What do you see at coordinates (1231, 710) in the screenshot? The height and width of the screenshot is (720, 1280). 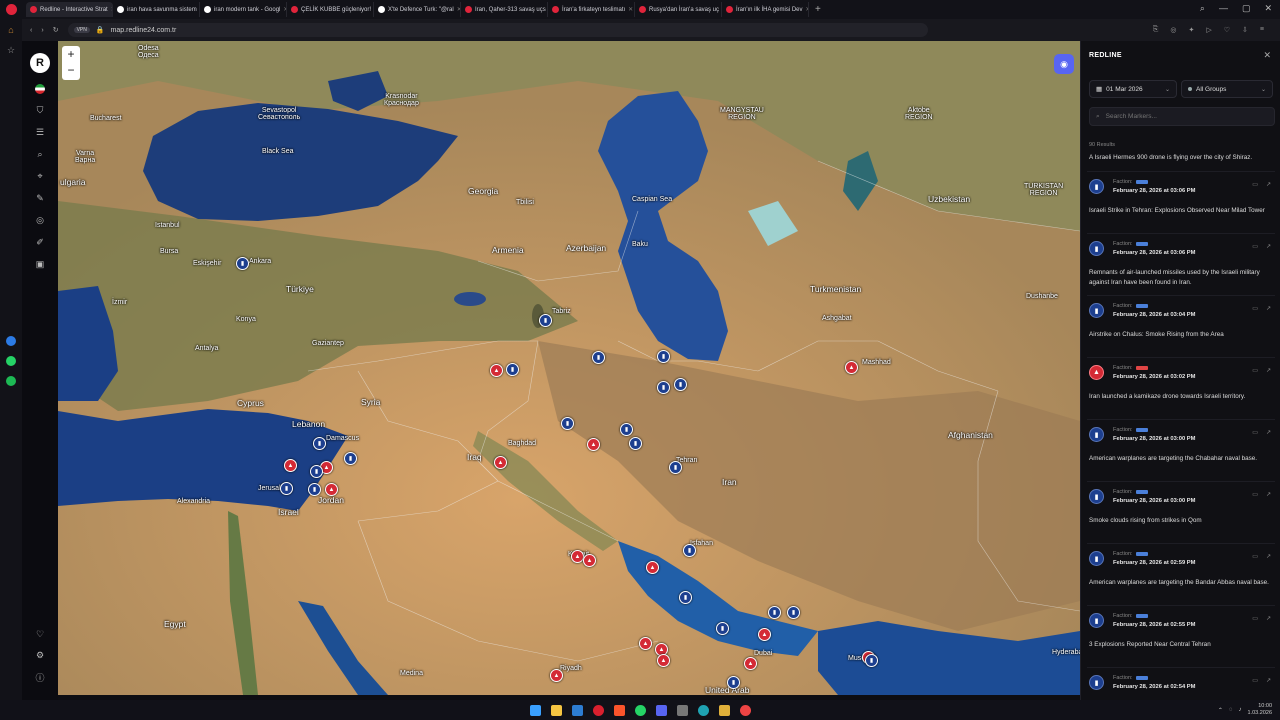 I see `network-icon: ◌` at bounding box center [1231, 710].